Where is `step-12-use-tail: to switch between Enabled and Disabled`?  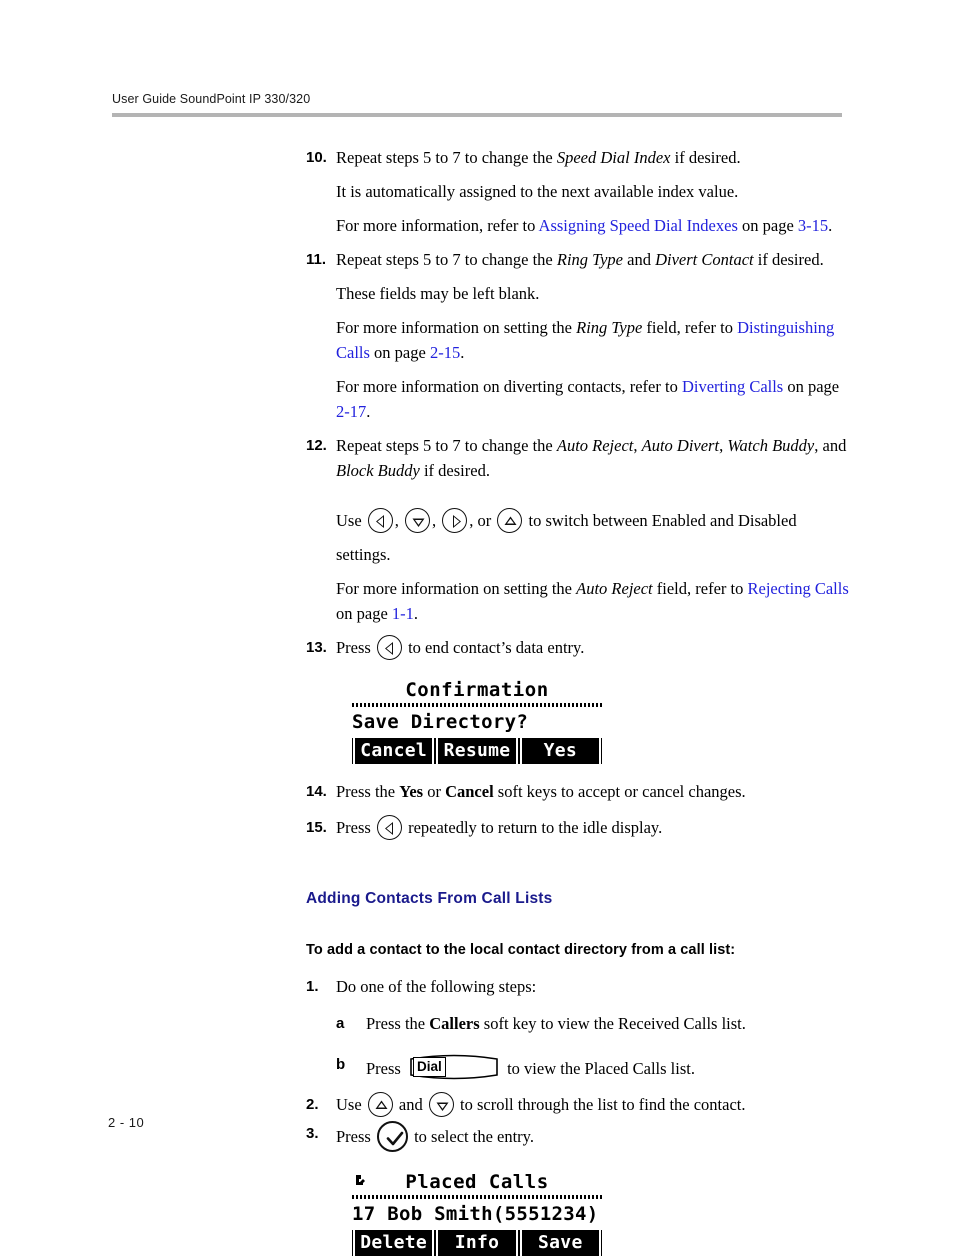 step-12-use-tail: to switch between Enabled and Disabled is located at coordinates (660, 520).